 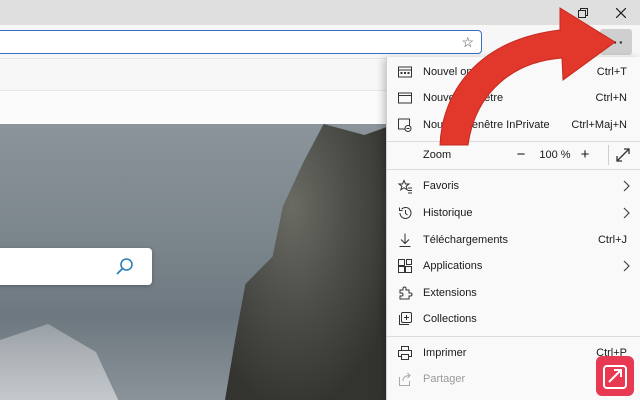 What do you see at coordinates (444, 379) in the screenshot?
I see `menu-item-label: Partager` at bounding box center [444, 379].